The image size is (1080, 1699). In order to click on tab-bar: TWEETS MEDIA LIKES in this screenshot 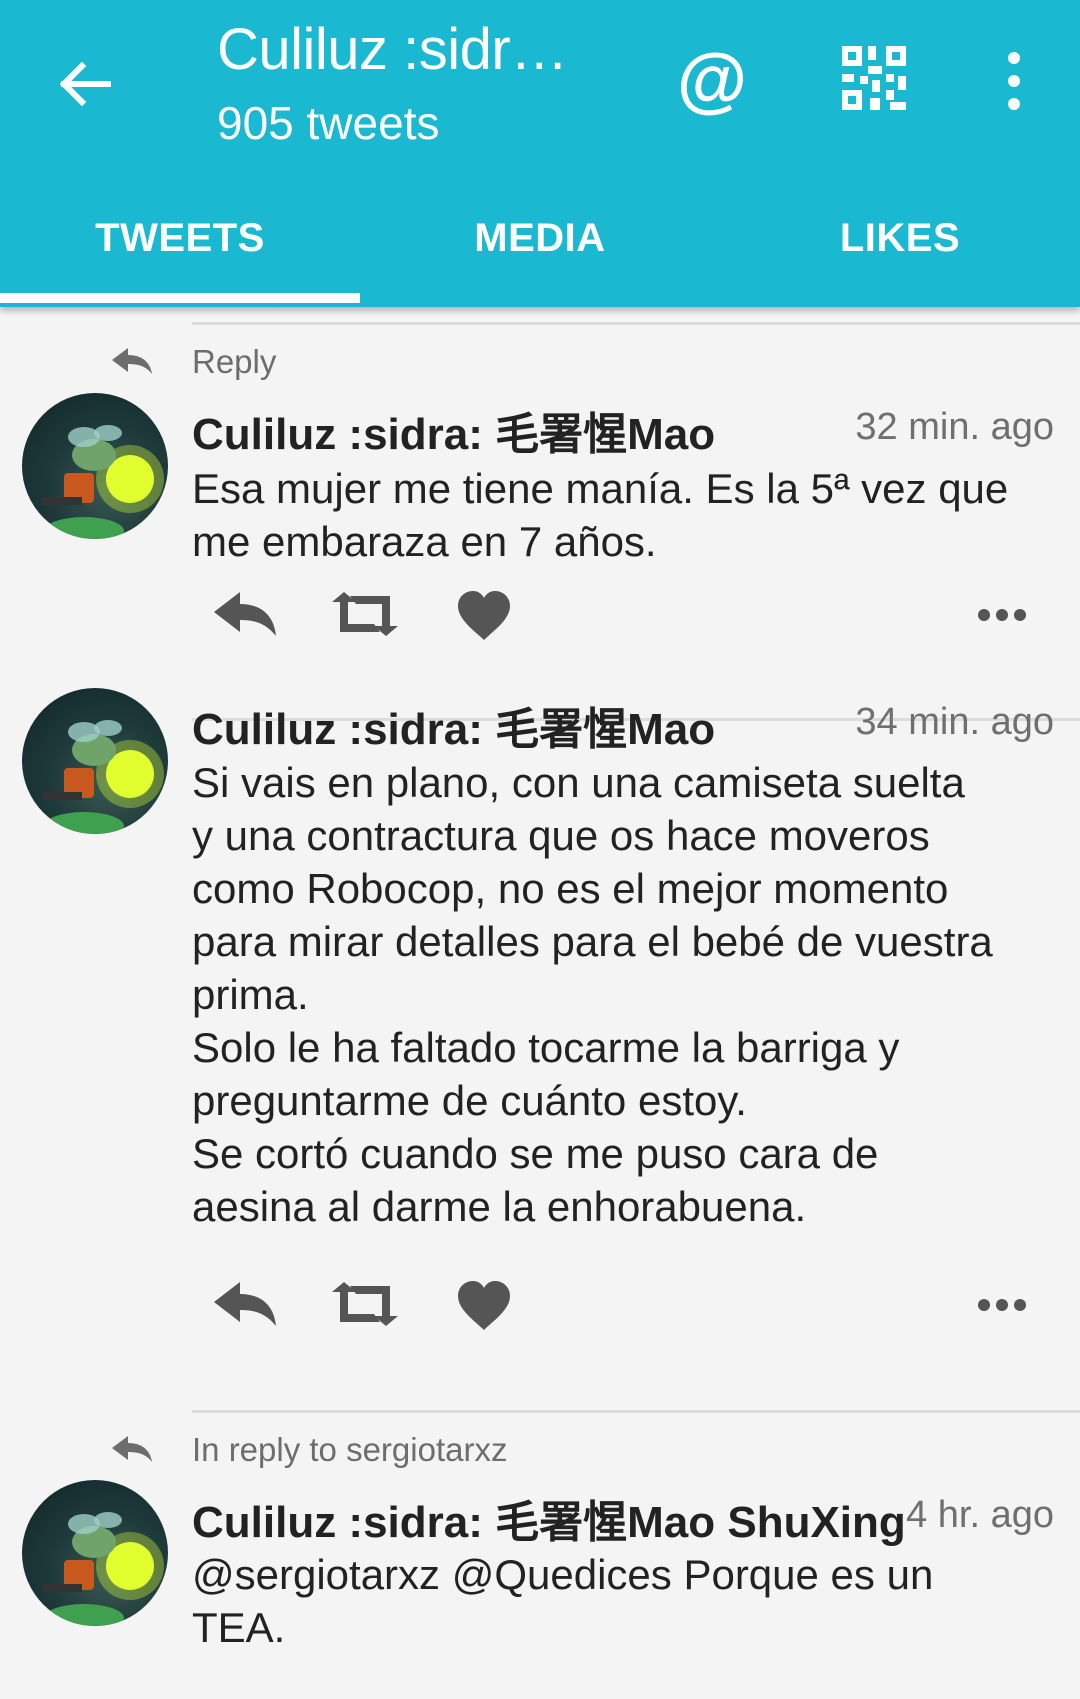, I will do `click(540, 241)`.